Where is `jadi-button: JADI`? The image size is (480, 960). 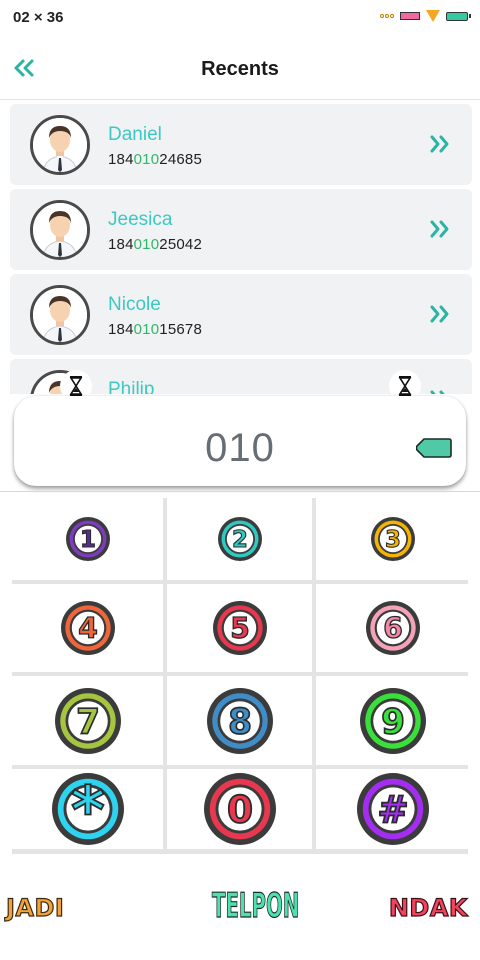 jadi-button: JADI is located at coordinates (34, 907).